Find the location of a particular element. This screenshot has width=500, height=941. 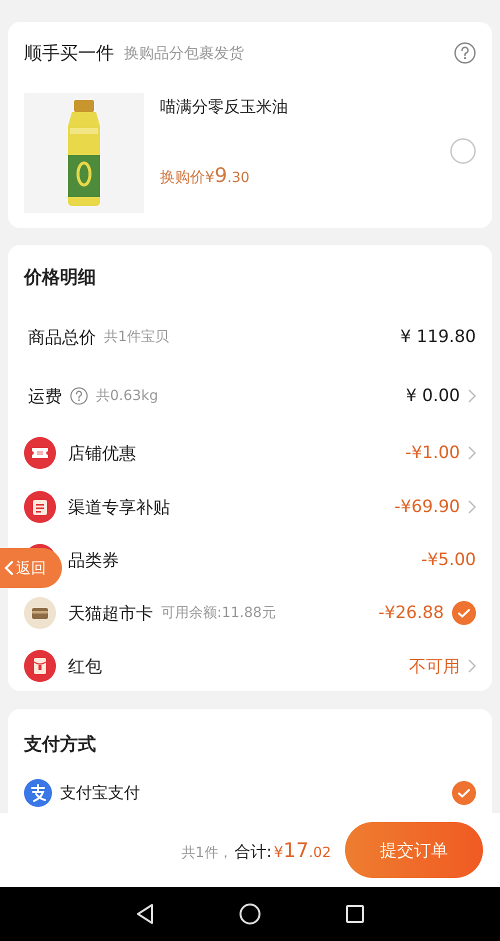

product-name: 喵满分零反玉米油 is located at coordinates (224, 107).